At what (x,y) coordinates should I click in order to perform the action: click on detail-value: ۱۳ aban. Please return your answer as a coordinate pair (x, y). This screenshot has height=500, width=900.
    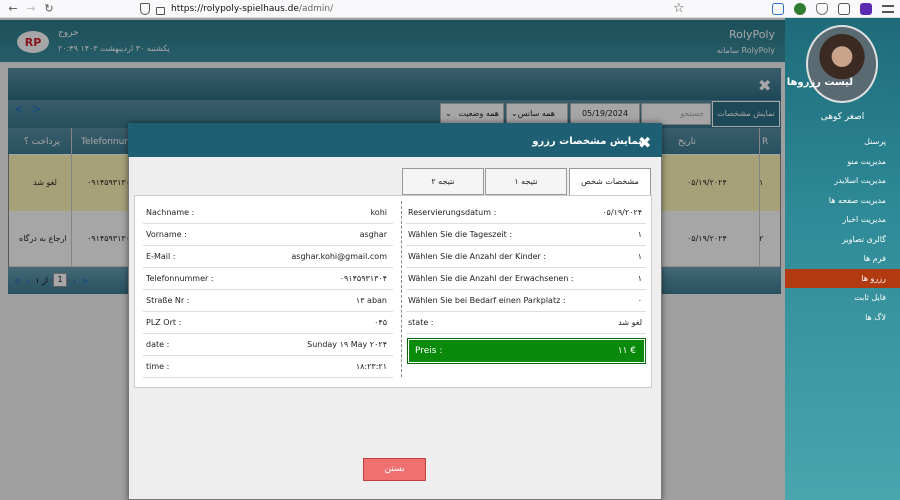
    Looking at the image, I should click on (371, 300).